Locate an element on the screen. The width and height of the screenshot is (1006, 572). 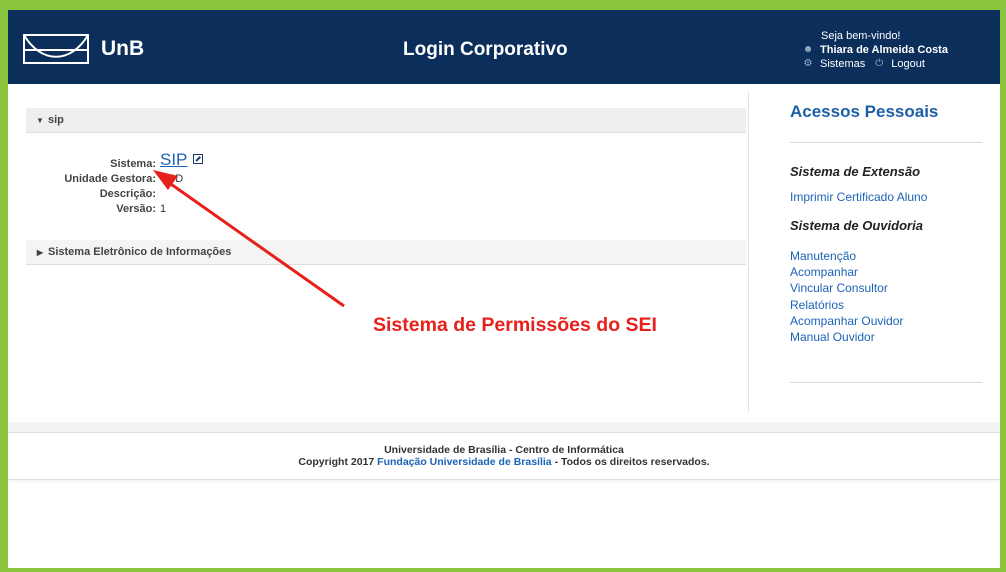
annotation-arrow is located at coordinates (249, 239).